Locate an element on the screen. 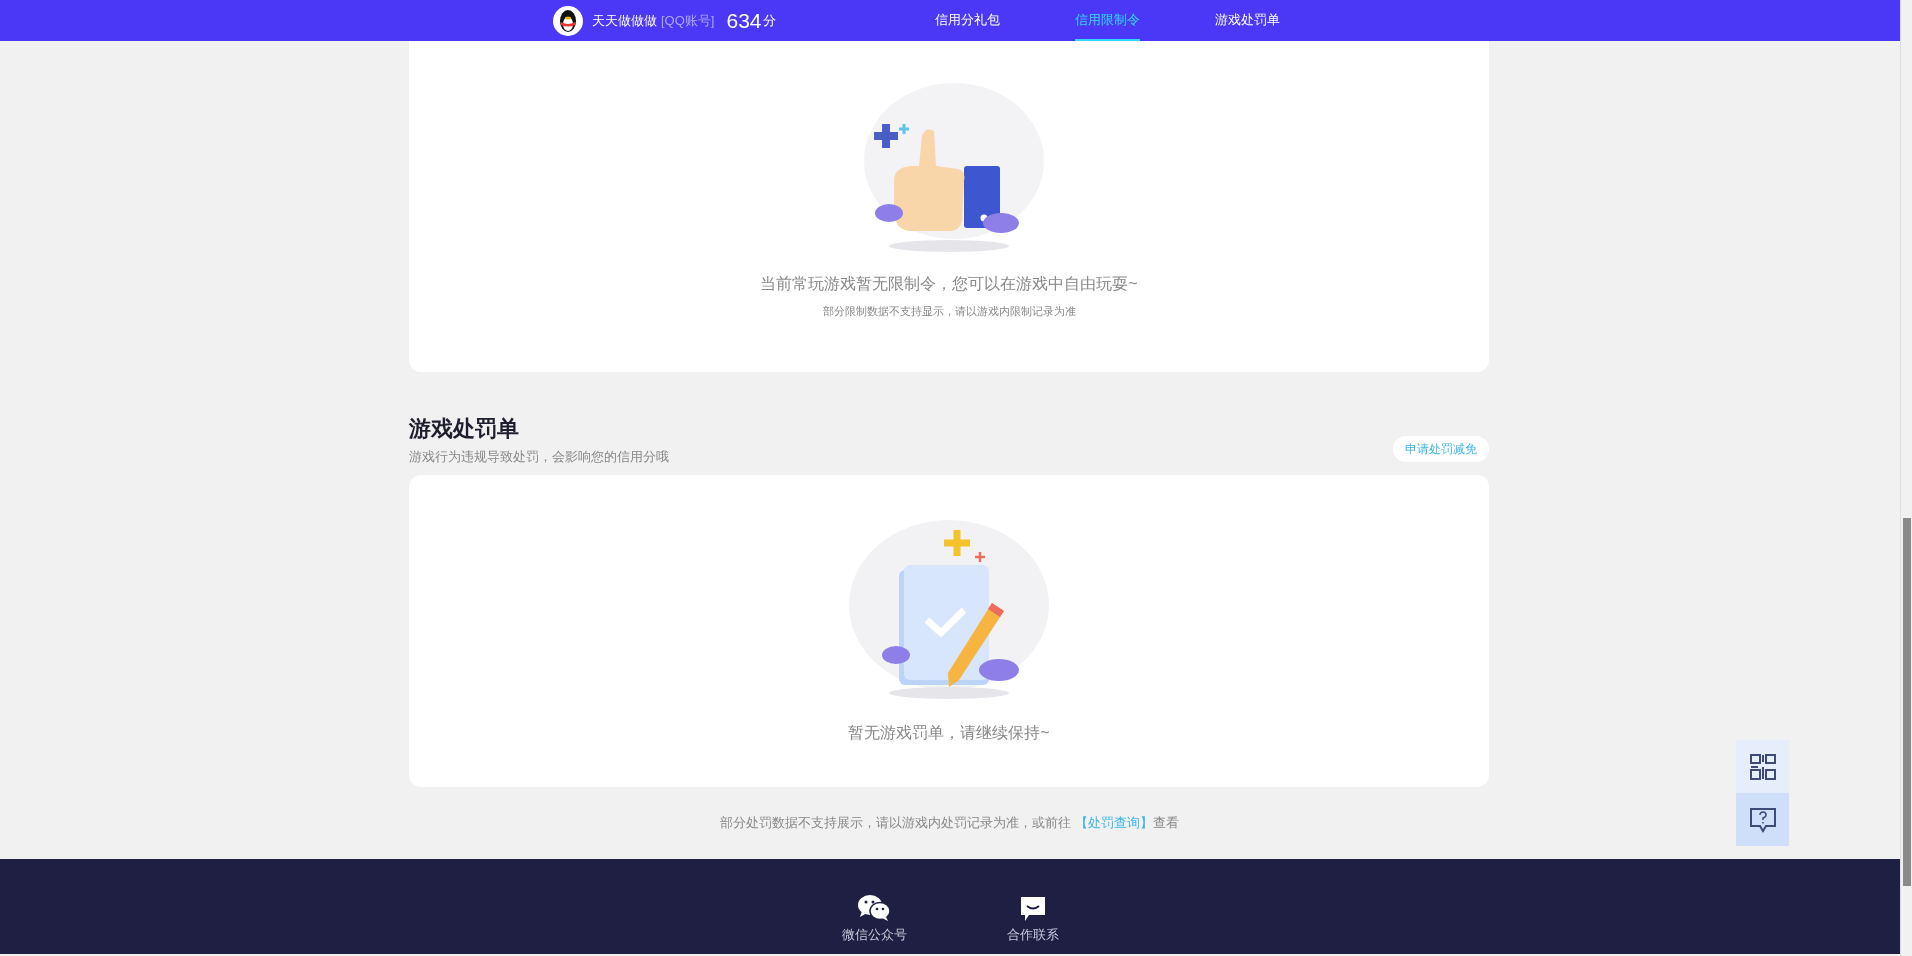 Image resolution: width=1912 pixels, height=956 pixels. help-button is located at coordinates (1762, 819).